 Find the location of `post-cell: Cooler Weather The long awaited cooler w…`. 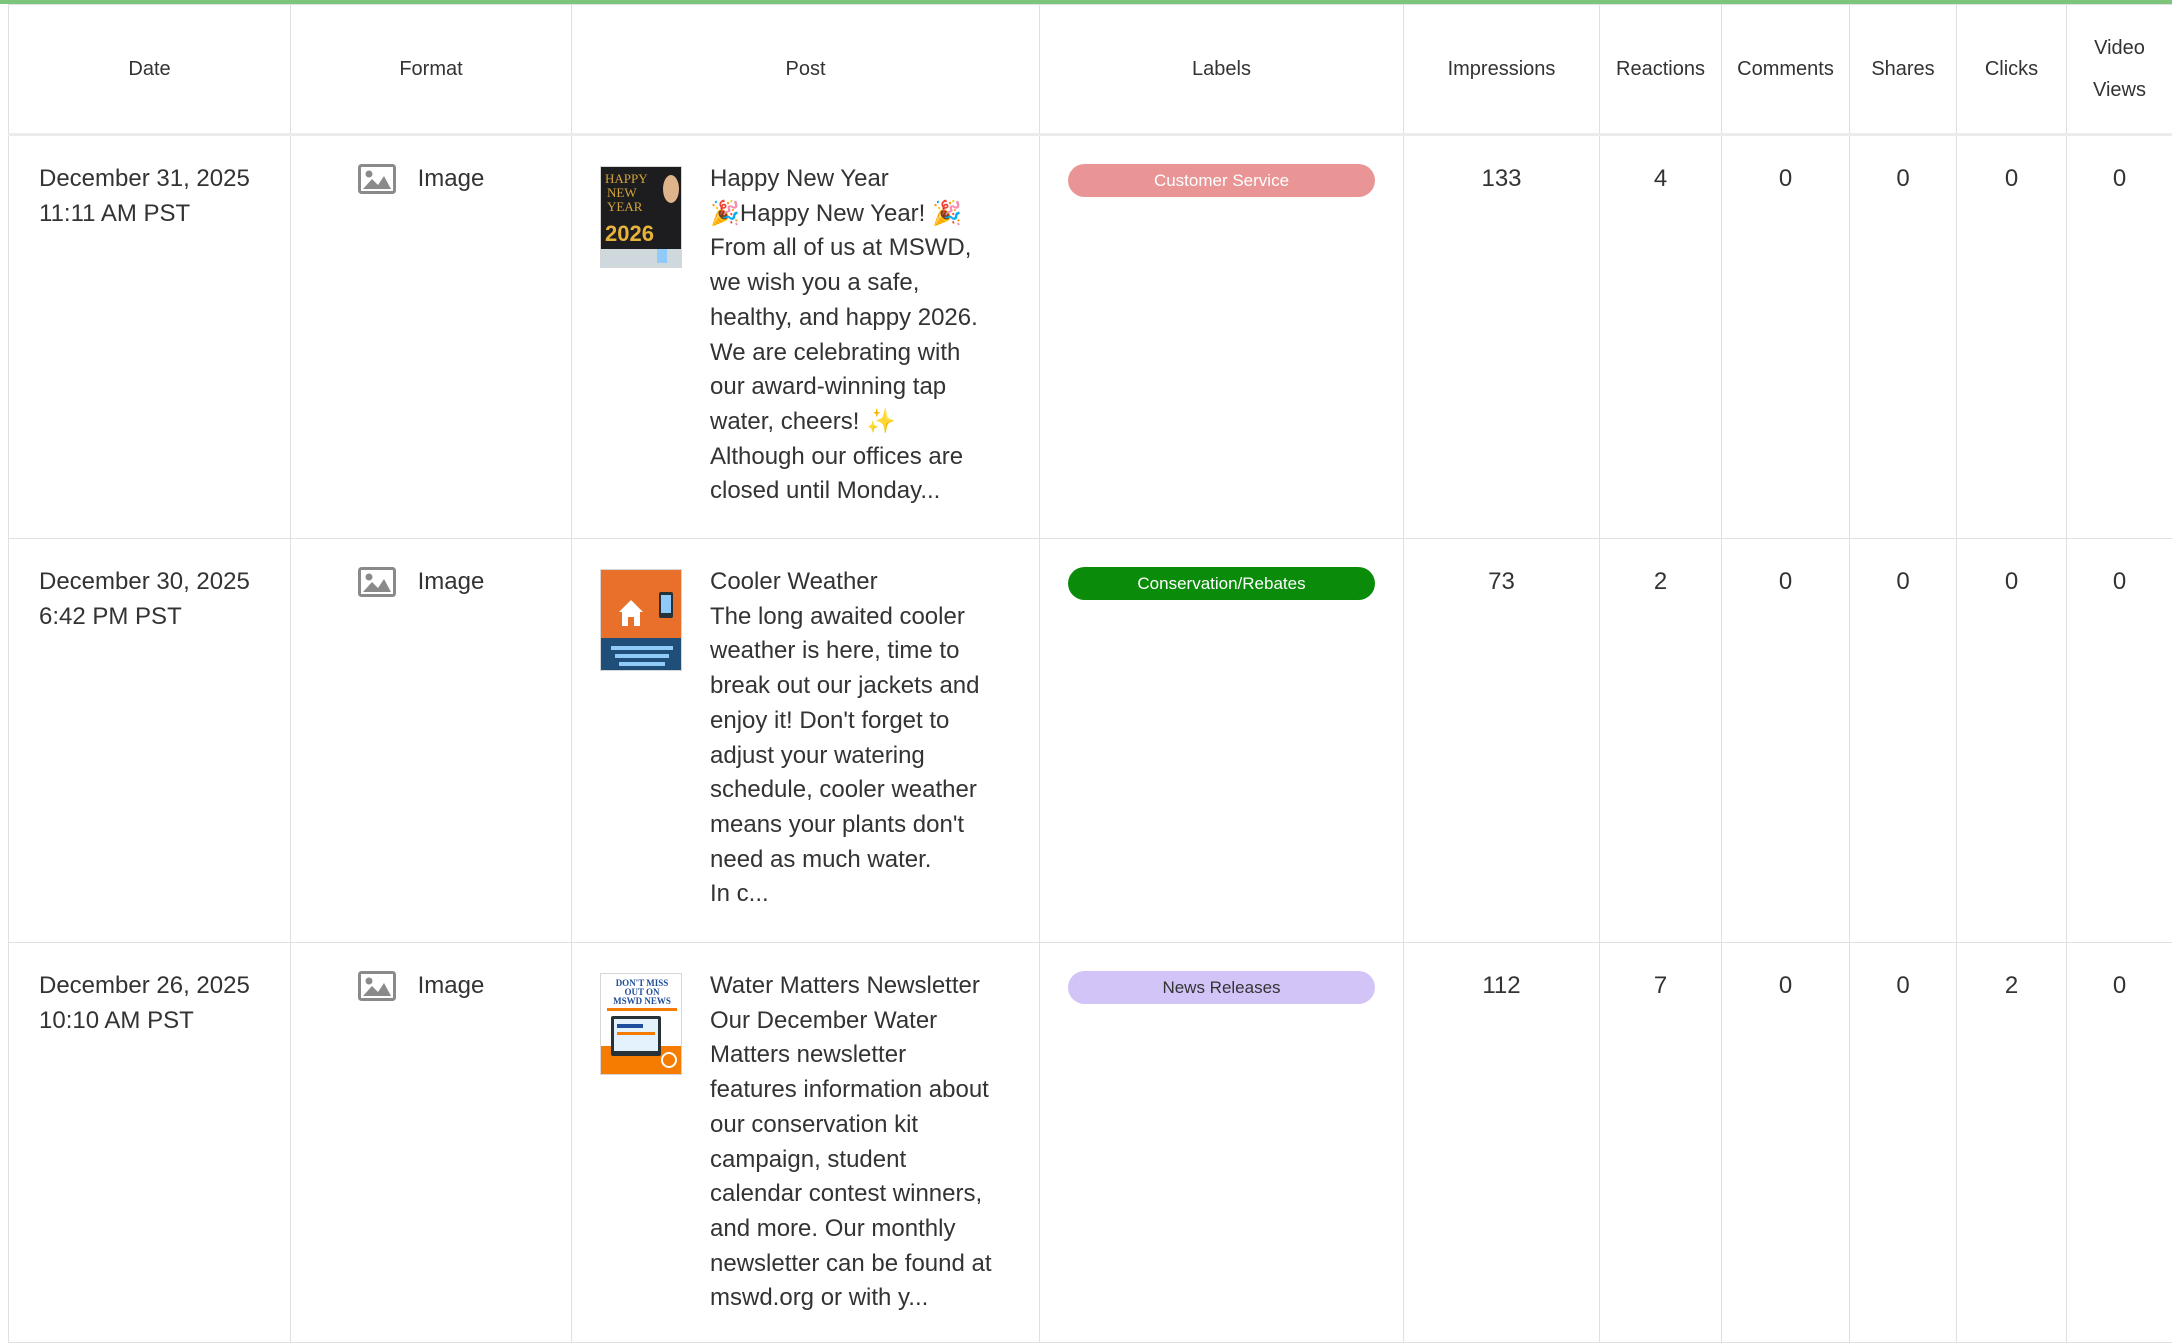

post-cell: Cooler Weather The long awaited cooler w… is located at coordinates (806, 741).